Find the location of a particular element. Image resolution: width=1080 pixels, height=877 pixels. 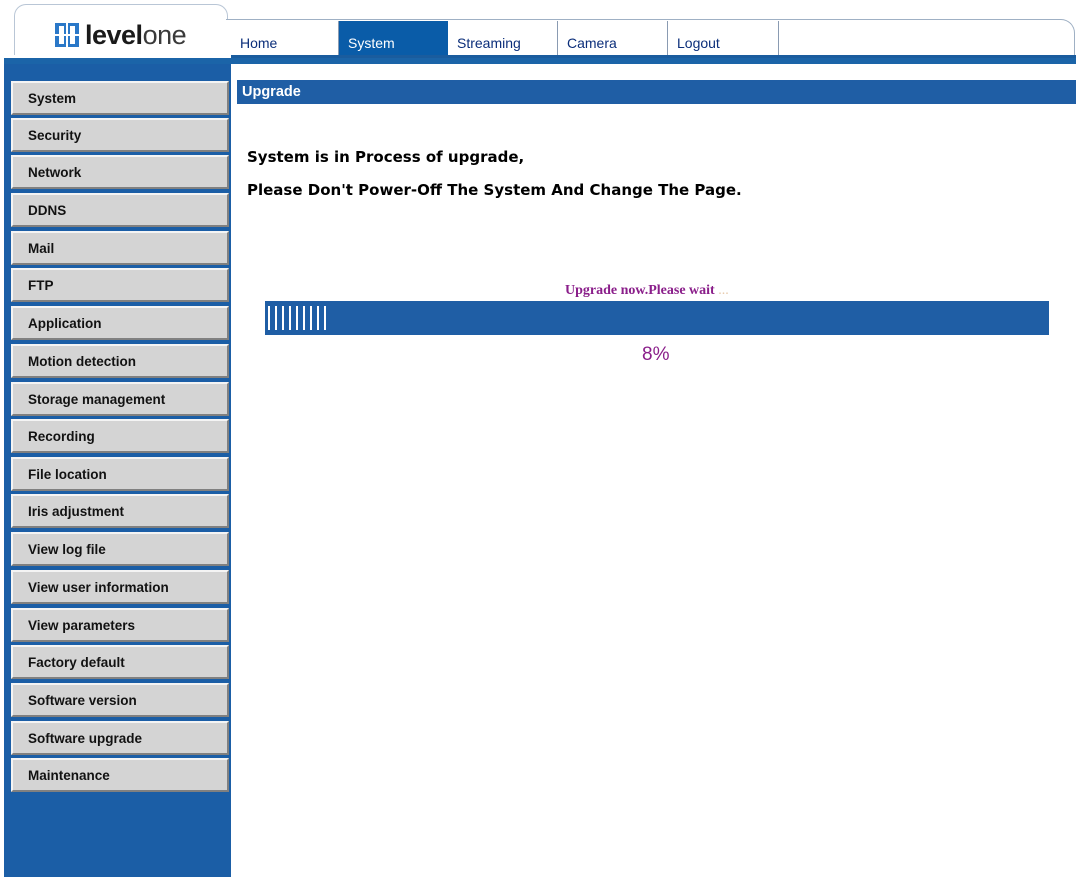

logo-text: levelone is located at coordinates (136, 35).